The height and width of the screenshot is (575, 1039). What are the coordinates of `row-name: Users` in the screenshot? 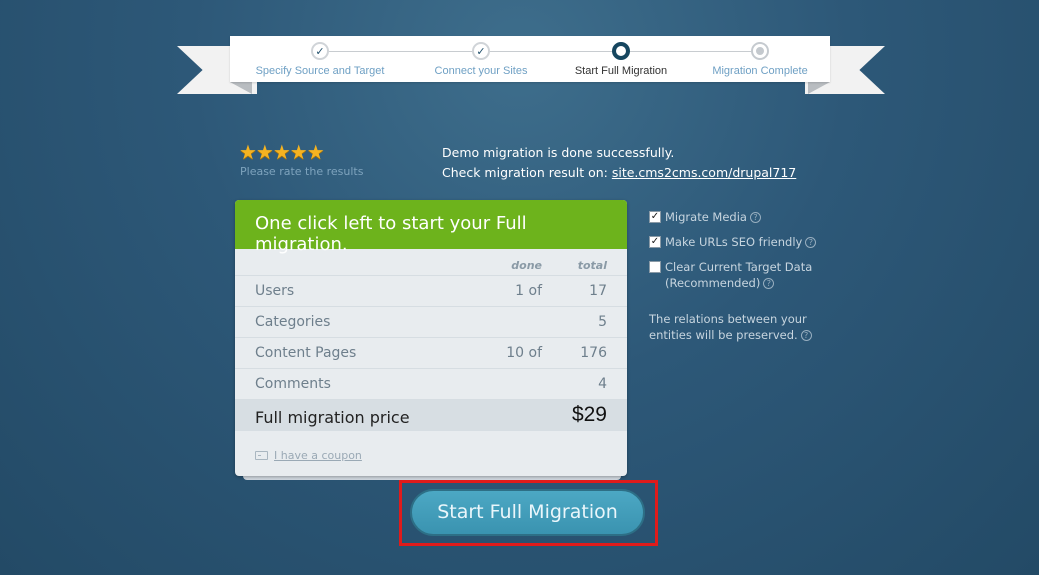 It's located at (275, 291).